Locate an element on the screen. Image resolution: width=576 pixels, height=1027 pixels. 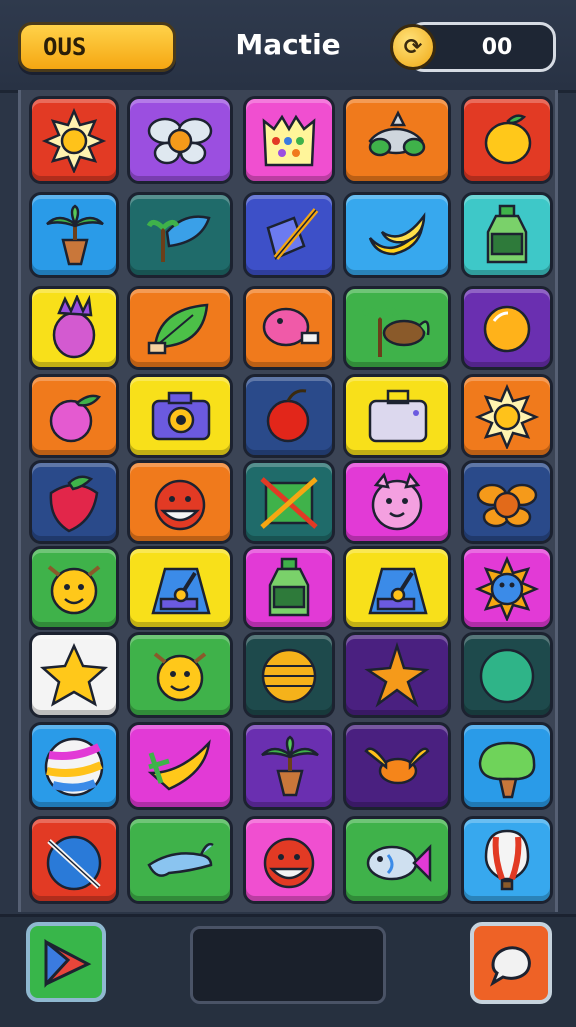
chat-button is located at coordinates (511, 963).